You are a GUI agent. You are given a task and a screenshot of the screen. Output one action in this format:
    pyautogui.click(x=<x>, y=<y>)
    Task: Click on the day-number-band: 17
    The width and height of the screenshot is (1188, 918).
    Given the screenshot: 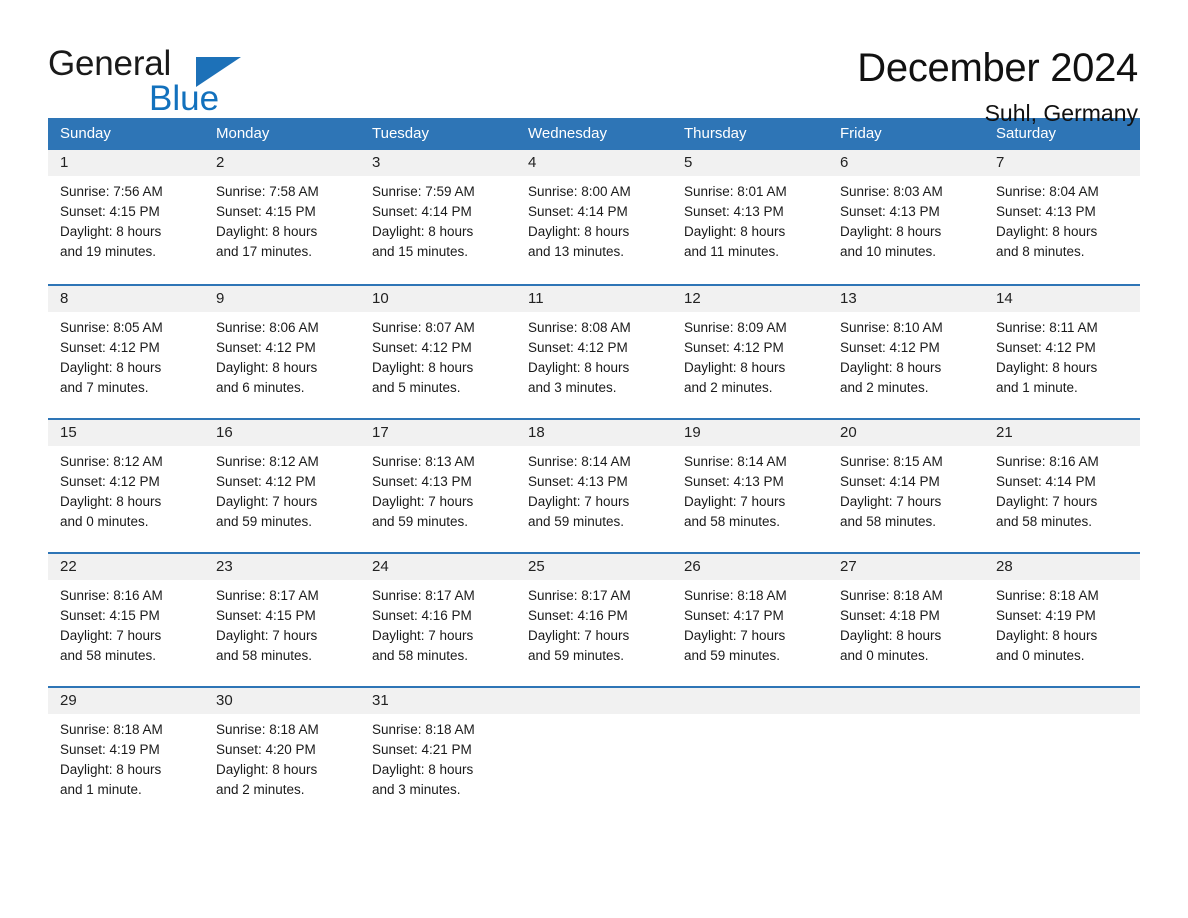 What is the action you would take?
    pyautogui.click(x=438, y=433)
    